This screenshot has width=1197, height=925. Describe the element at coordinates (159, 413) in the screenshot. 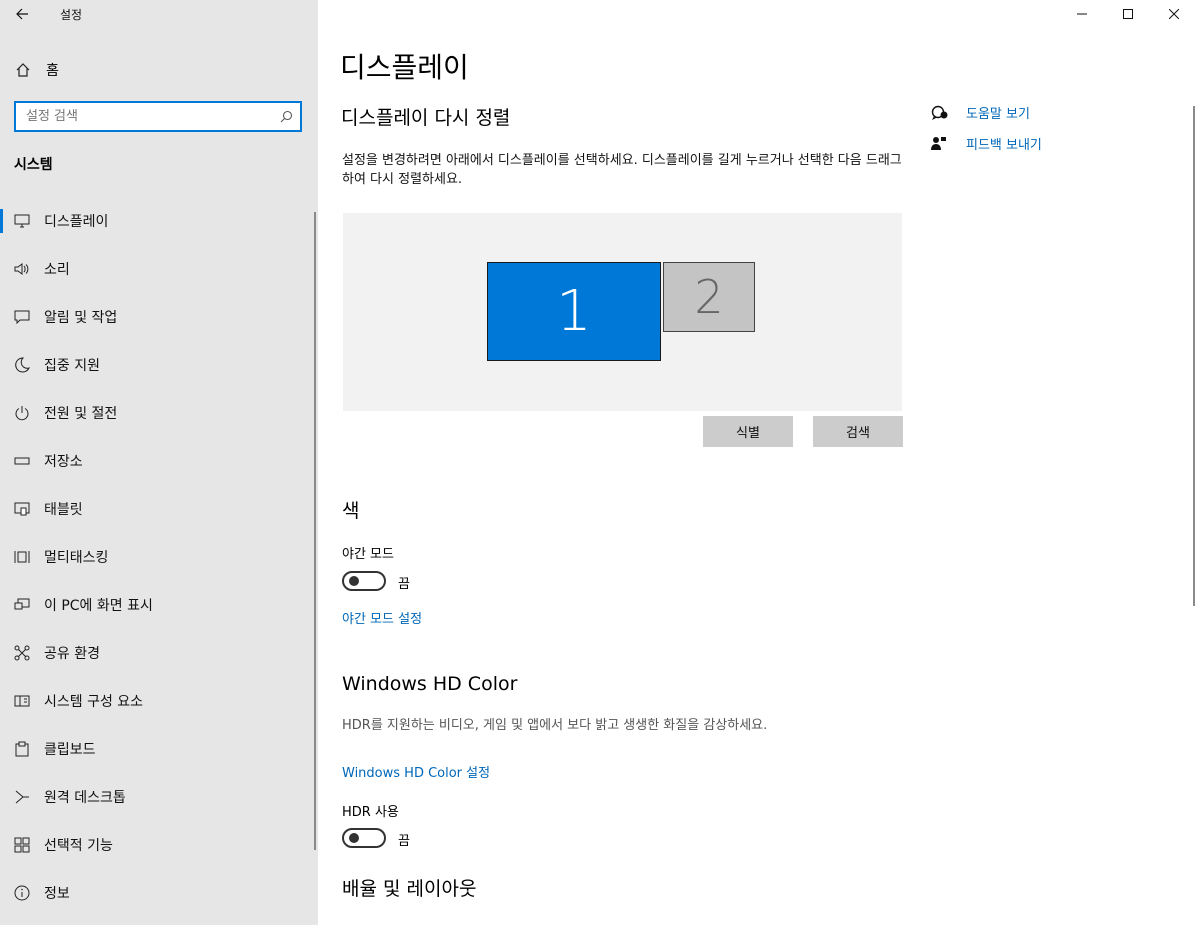

I see `sidebar-item-power: 전원 및 절전` at that location.